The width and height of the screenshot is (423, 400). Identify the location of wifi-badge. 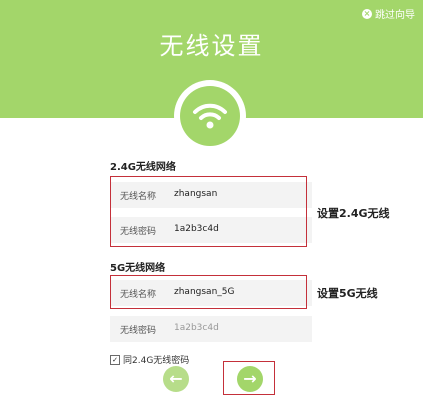
(210, 116).